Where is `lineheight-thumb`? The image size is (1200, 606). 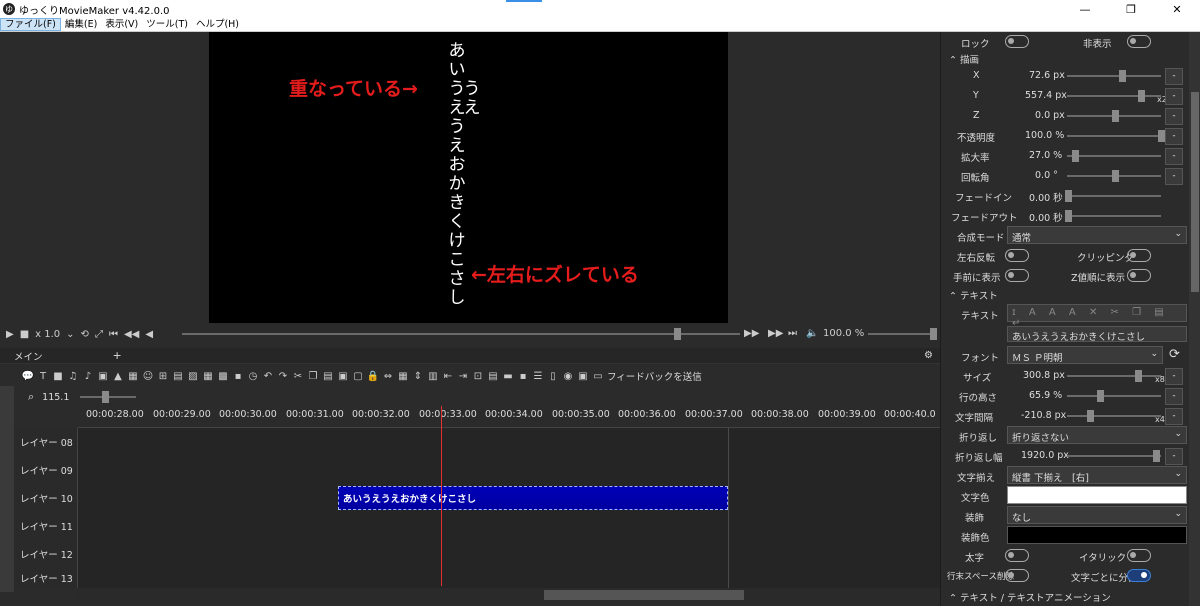
lineheight-thumb is located at coordinates (1100, 396).